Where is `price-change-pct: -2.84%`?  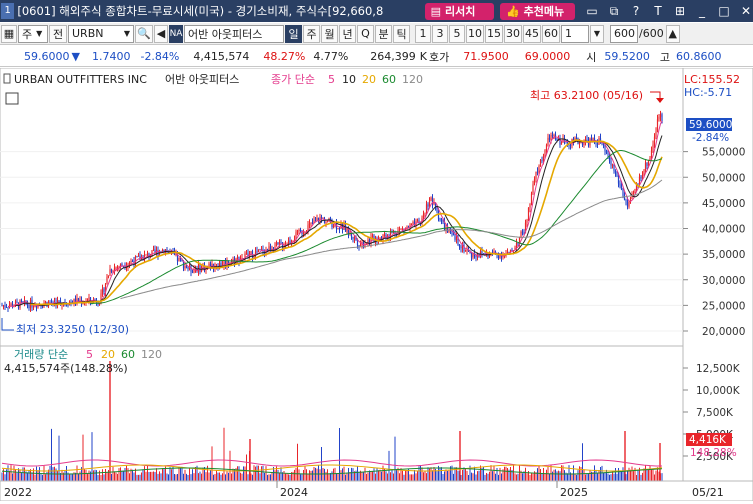
price-change-pct: -2.84% is located at coordinates (160, 56).